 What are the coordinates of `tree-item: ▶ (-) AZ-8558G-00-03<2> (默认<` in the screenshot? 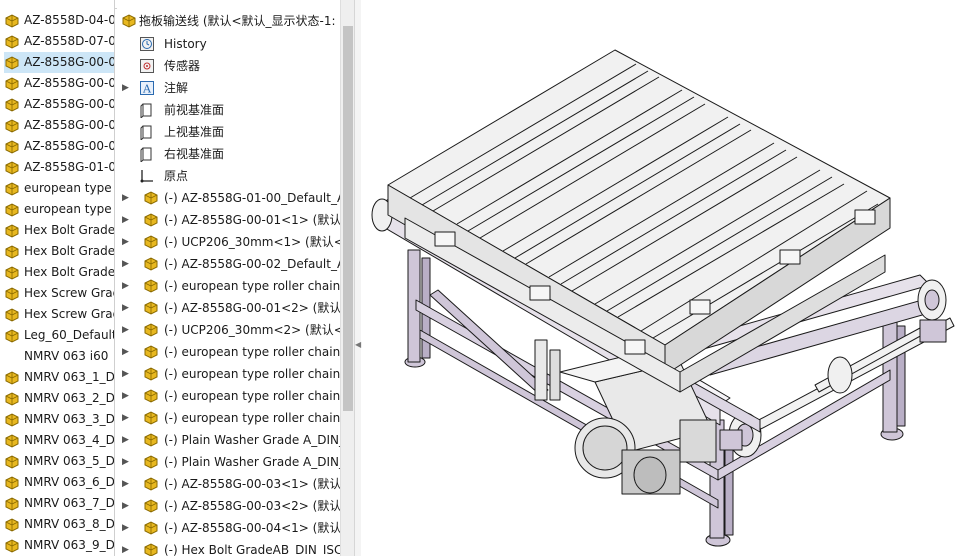 It's located at (228, 506).